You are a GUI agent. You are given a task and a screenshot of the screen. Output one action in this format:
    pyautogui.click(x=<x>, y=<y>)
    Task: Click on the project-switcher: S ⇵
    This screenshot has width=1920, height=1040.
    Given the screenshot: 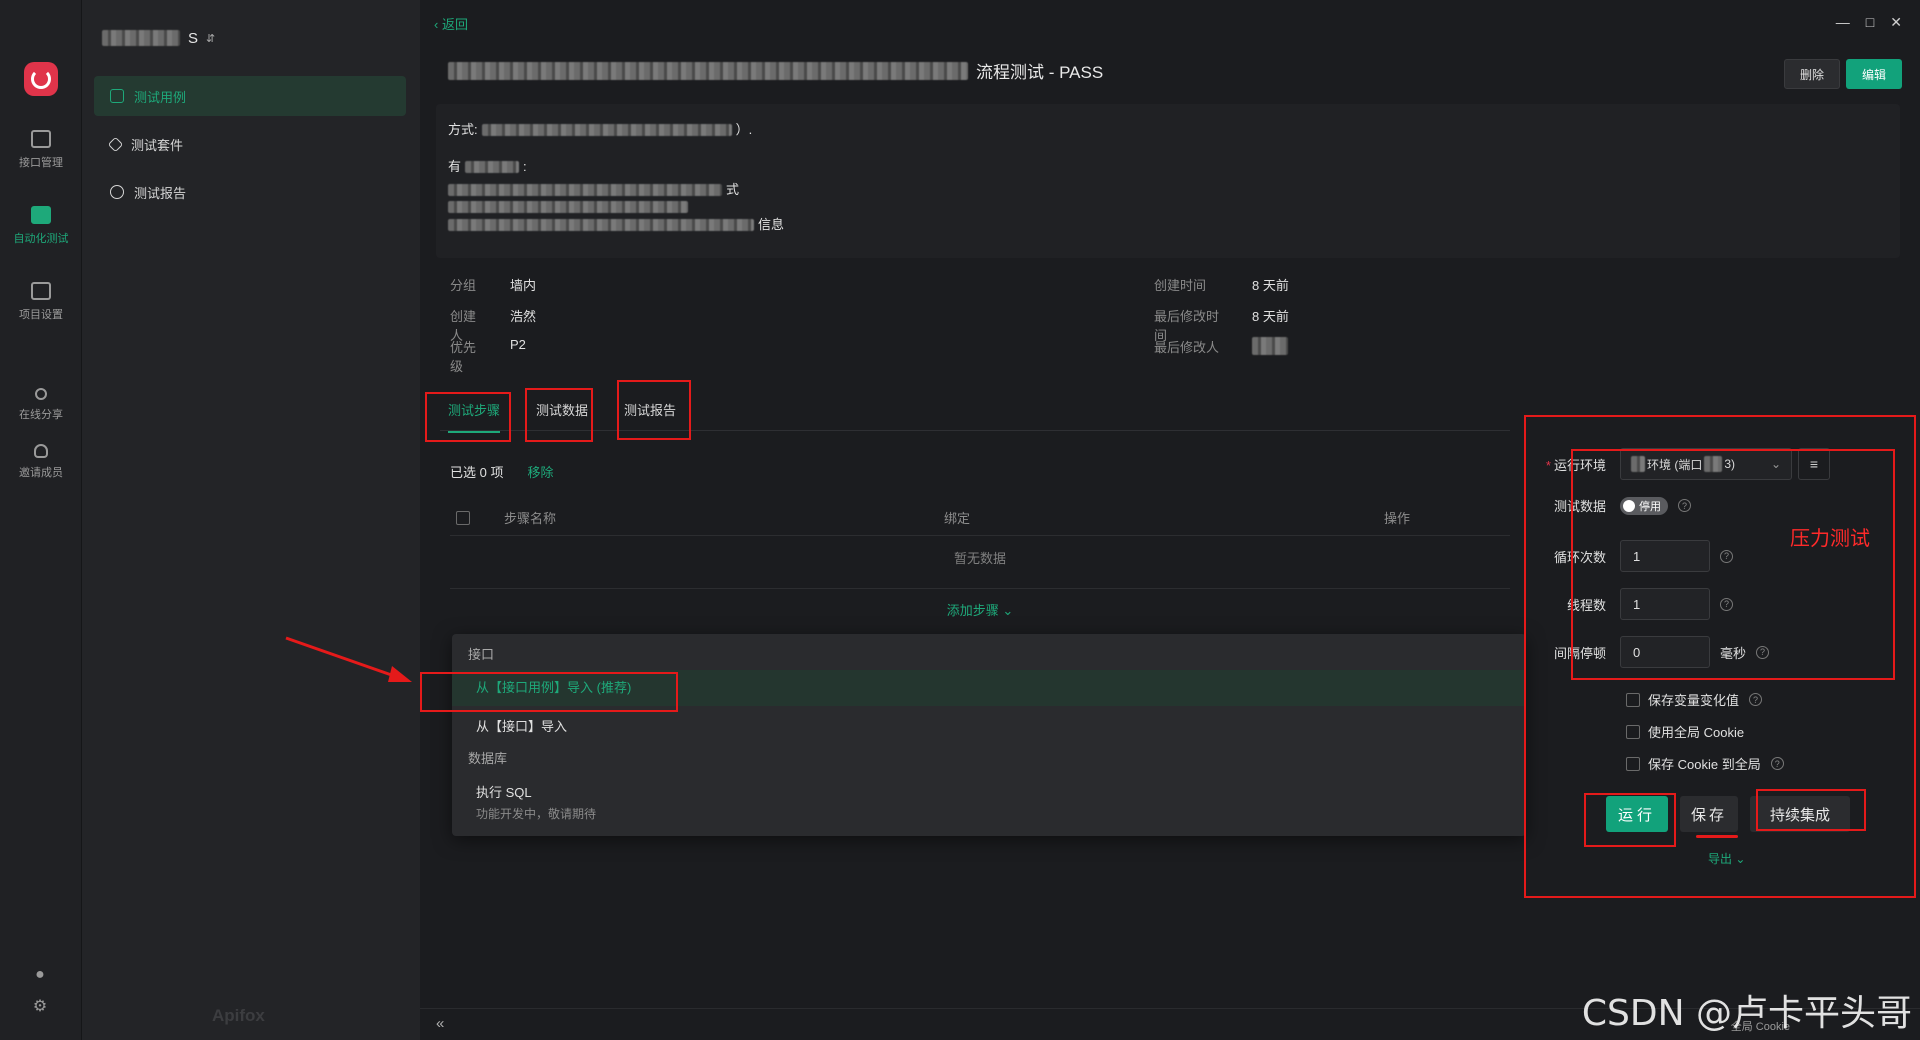 What is the action you would take?
    pyautogui.click(x=158, y=38)
    